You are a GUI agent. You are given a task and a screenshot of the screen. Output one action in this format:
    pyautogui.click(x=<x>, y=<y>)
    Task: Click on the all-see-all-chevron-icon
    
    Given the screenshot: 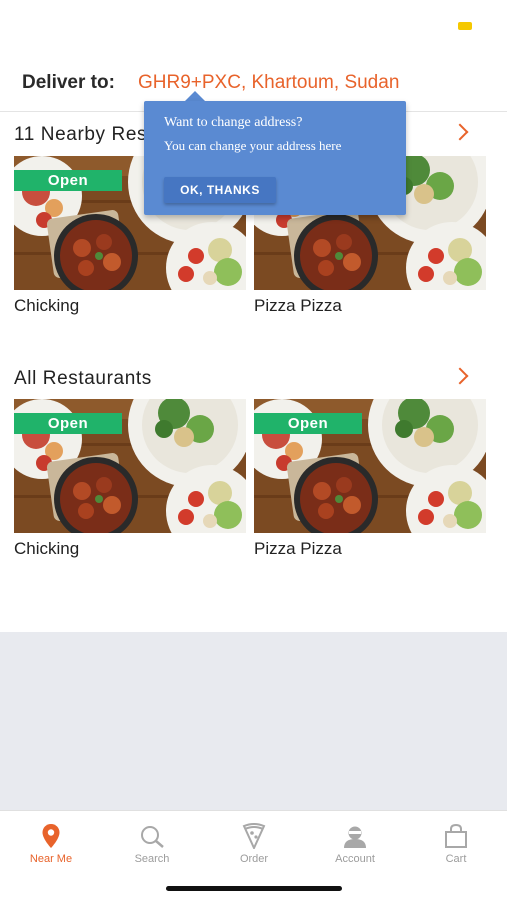 What is the action you would take?
    pyautogui.click(x=460, y=376)
    